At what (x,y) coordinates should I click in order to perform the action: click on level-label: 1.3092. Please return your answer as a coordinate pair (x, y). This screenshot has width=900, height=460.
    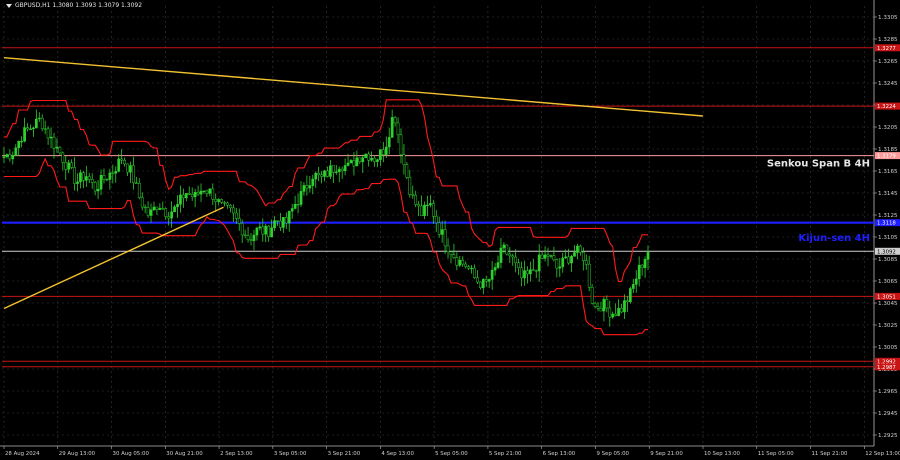
    Looking at the image, I should click on (886, 252).